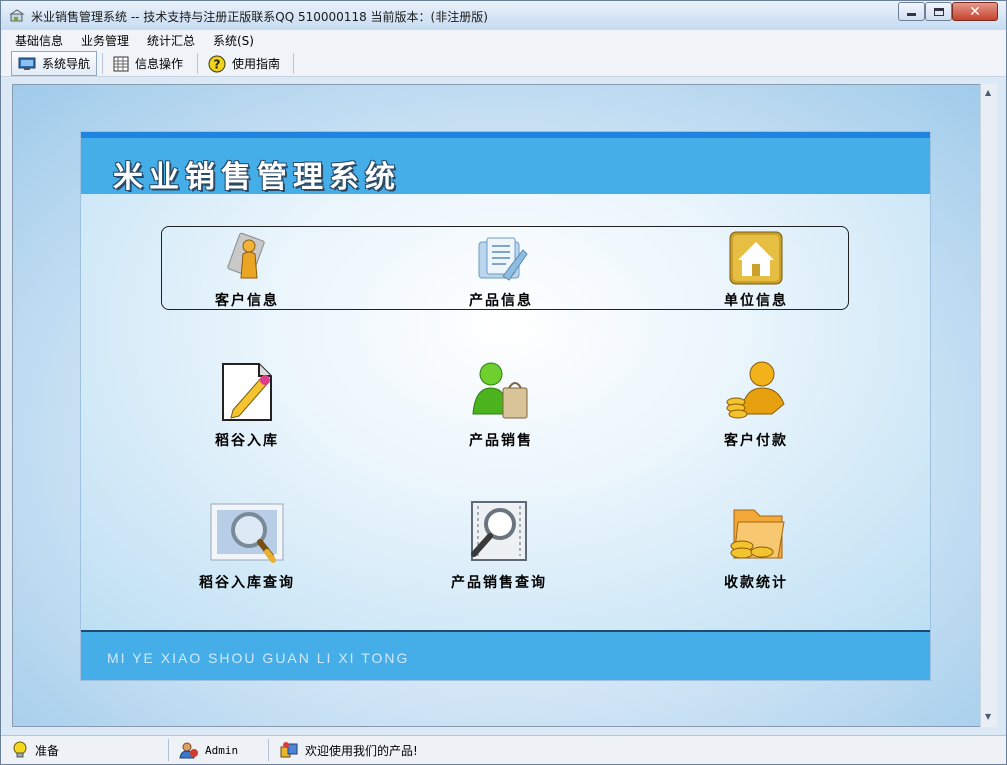  Describe the element at coordinates (756, 390) in the screenshot. I see `payment-icon` at that location.